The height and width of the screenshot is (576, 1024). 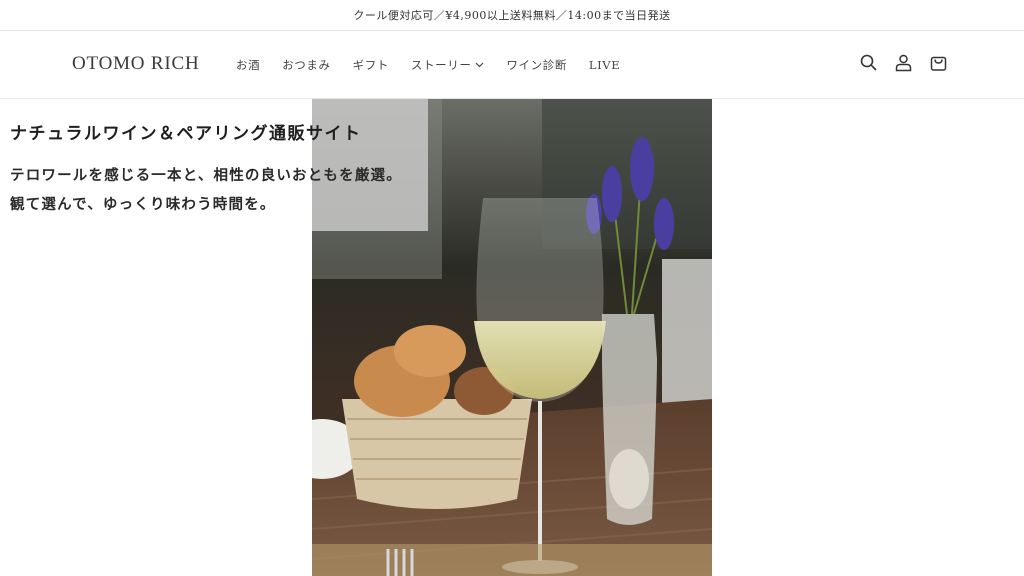 What do you see at coordinates (868, 62) in the screenshot?
I see `search-icon` at bounding box center [868, 62].